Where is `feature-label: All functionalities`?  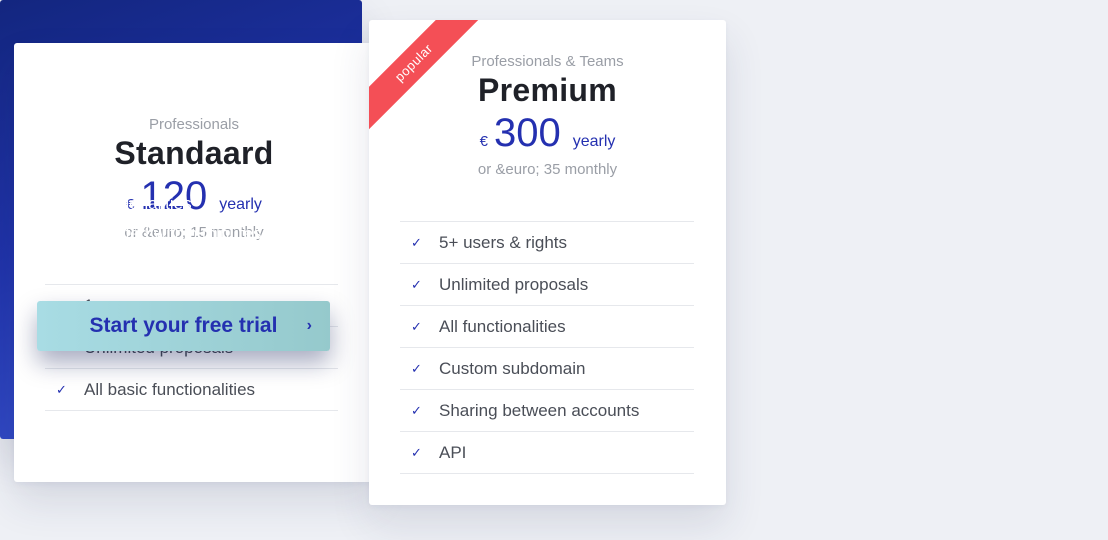
feature-label: All functionalities is located at coordinates (502, 326).